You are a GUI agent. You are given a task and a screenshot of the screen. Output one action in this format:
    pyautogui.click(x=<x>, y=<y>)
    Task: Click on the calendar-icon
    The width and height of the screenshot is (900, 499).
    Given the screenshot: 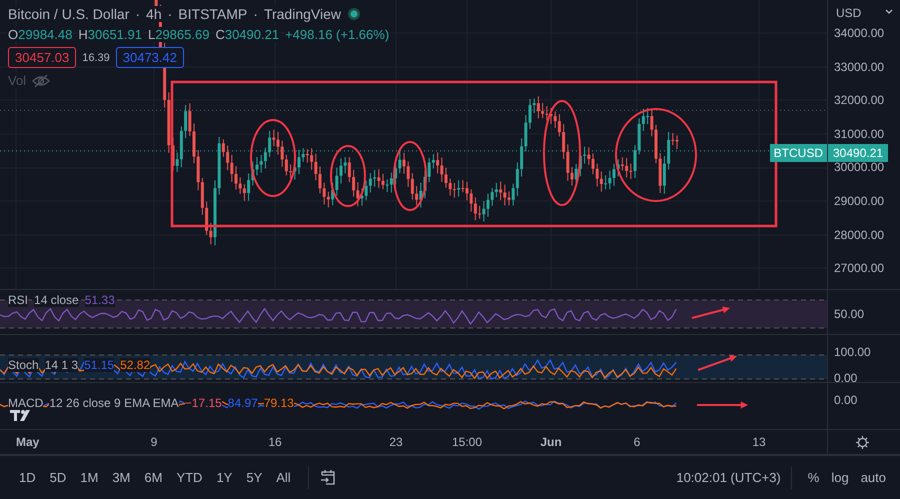 What is the action you would take?
    pyautogui.click(x=327, y=477)
    